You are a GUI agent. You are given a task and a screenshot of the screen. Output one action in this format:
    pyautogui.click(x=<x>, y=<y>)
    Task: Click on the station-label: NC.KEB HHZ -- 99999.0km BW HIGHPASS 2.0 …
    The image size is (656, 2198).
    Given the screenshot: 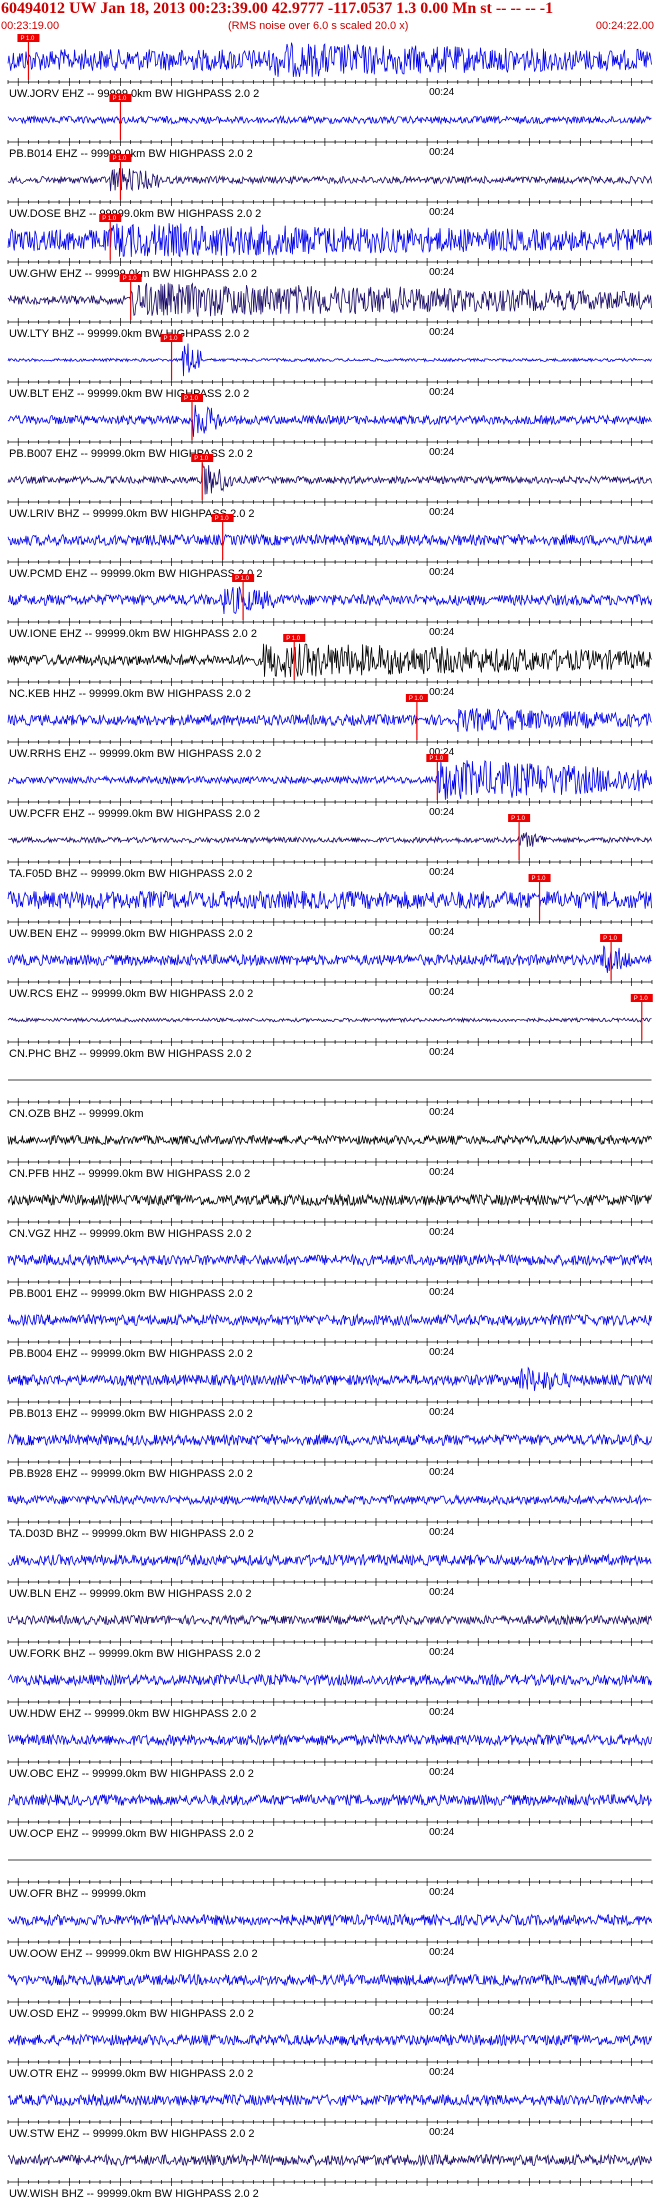 What is the action you would take?
    pyautogui.click(x=130, y=694)
    